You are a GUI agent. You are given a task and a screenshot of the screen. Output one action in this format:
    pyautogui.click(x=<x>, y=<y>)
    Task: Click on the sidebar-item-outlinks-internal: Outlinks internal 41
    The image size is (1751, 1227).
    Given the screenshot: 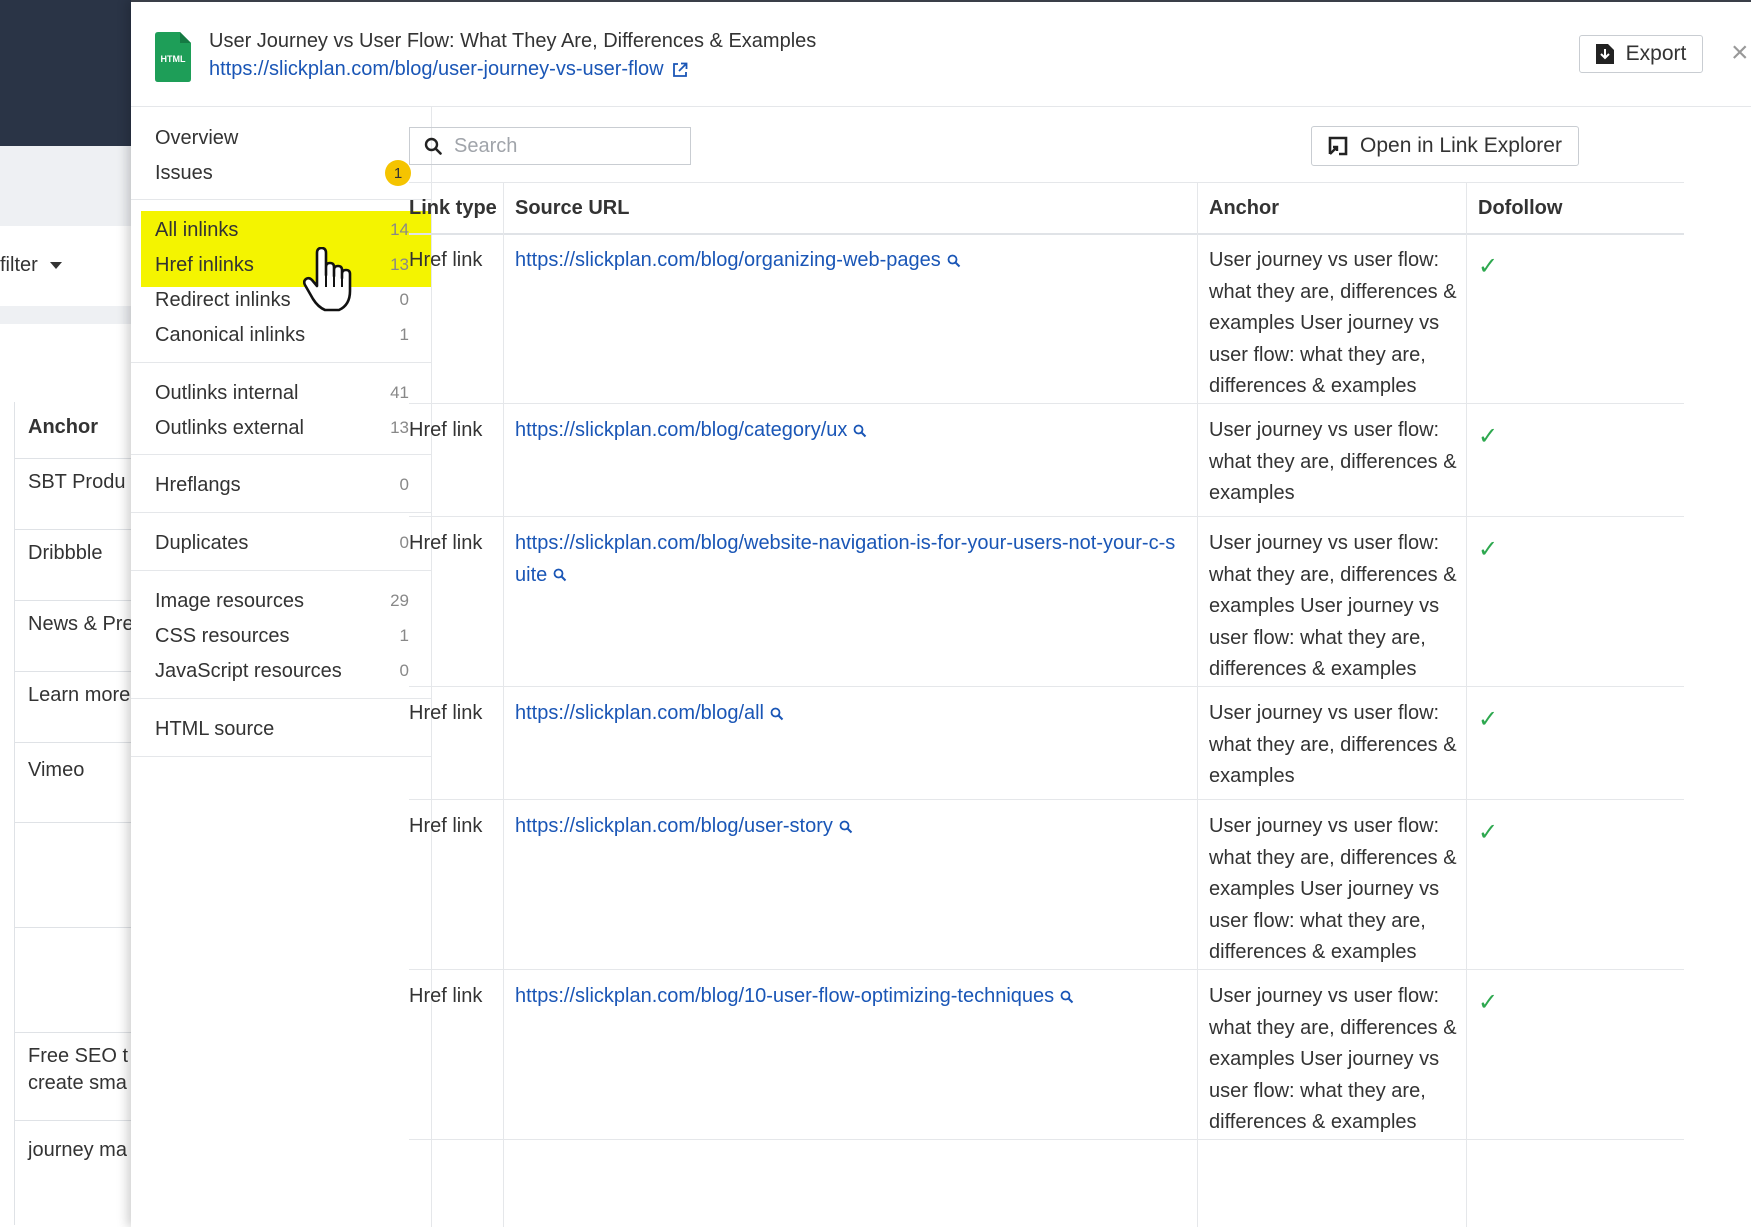 What is the action you would take?
    pyautogui.click(x=284, y=393)
    